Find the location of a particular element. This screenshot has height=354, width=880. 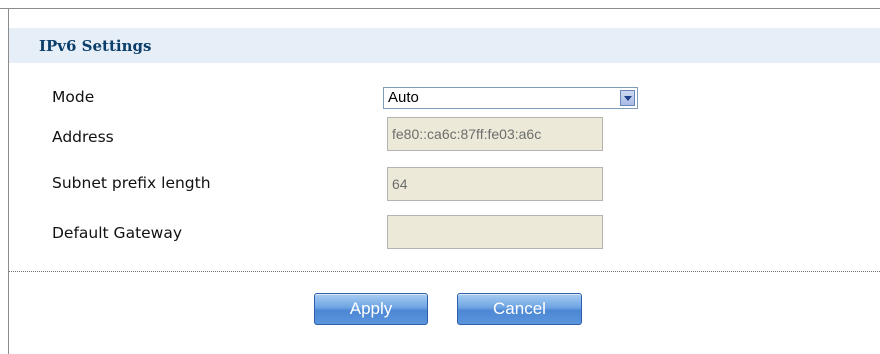

separator is located at coordinates (444, 271).